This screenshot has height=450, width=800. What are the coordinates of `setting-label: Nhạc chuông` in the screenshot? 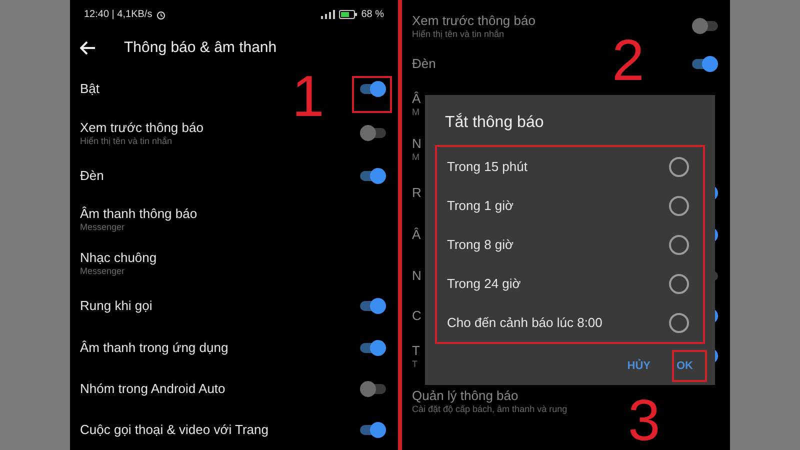 It's located at (118, 258).